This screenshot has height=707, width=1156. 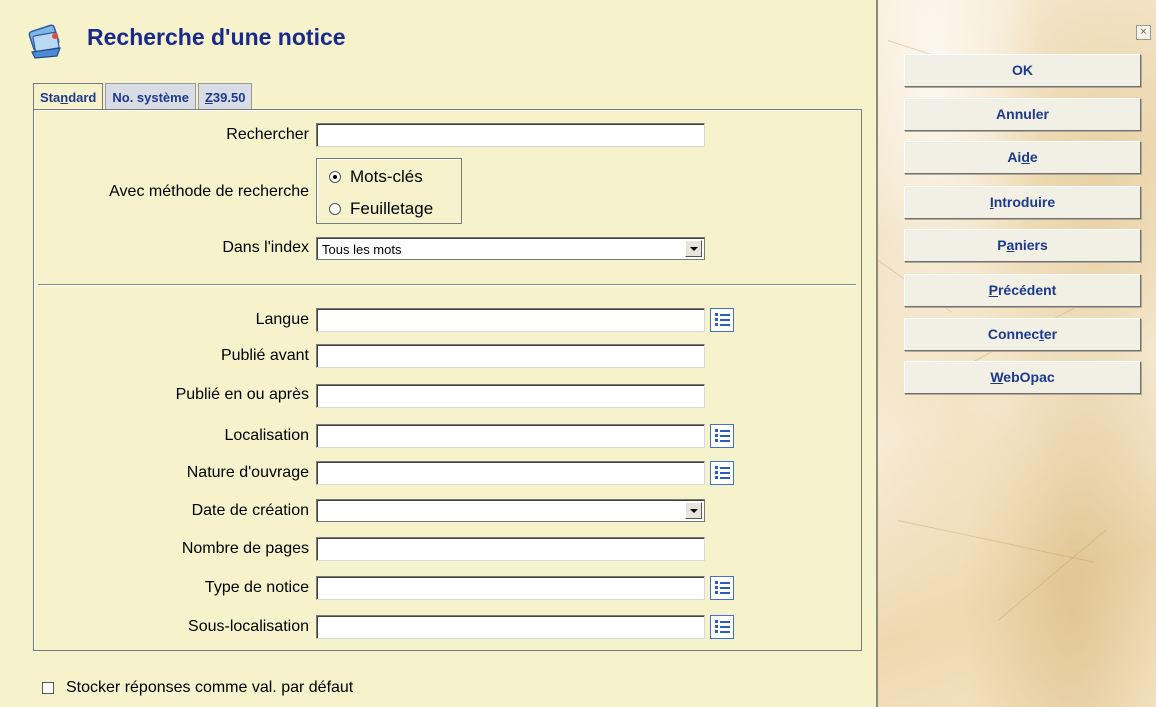 I want to click on publie-apres-input, so click(x=510, y=396).